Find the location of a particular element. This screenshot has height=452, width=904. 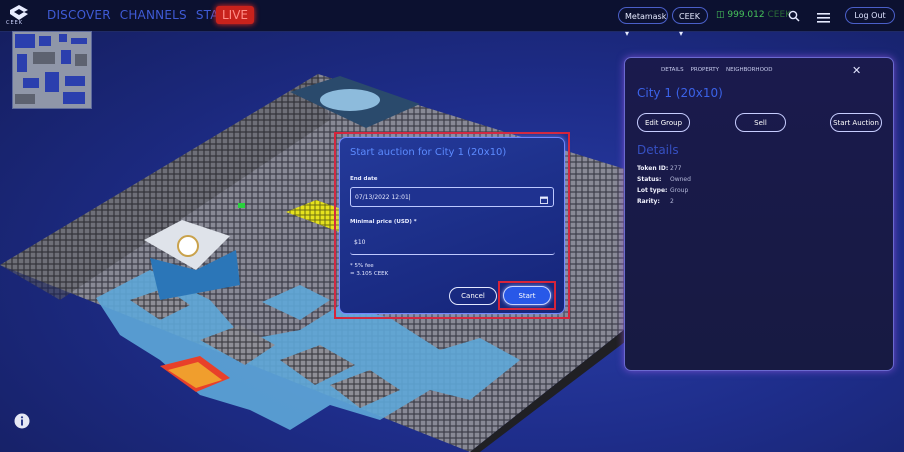

logout-button: Log Out is located at coordinates (870, 15).